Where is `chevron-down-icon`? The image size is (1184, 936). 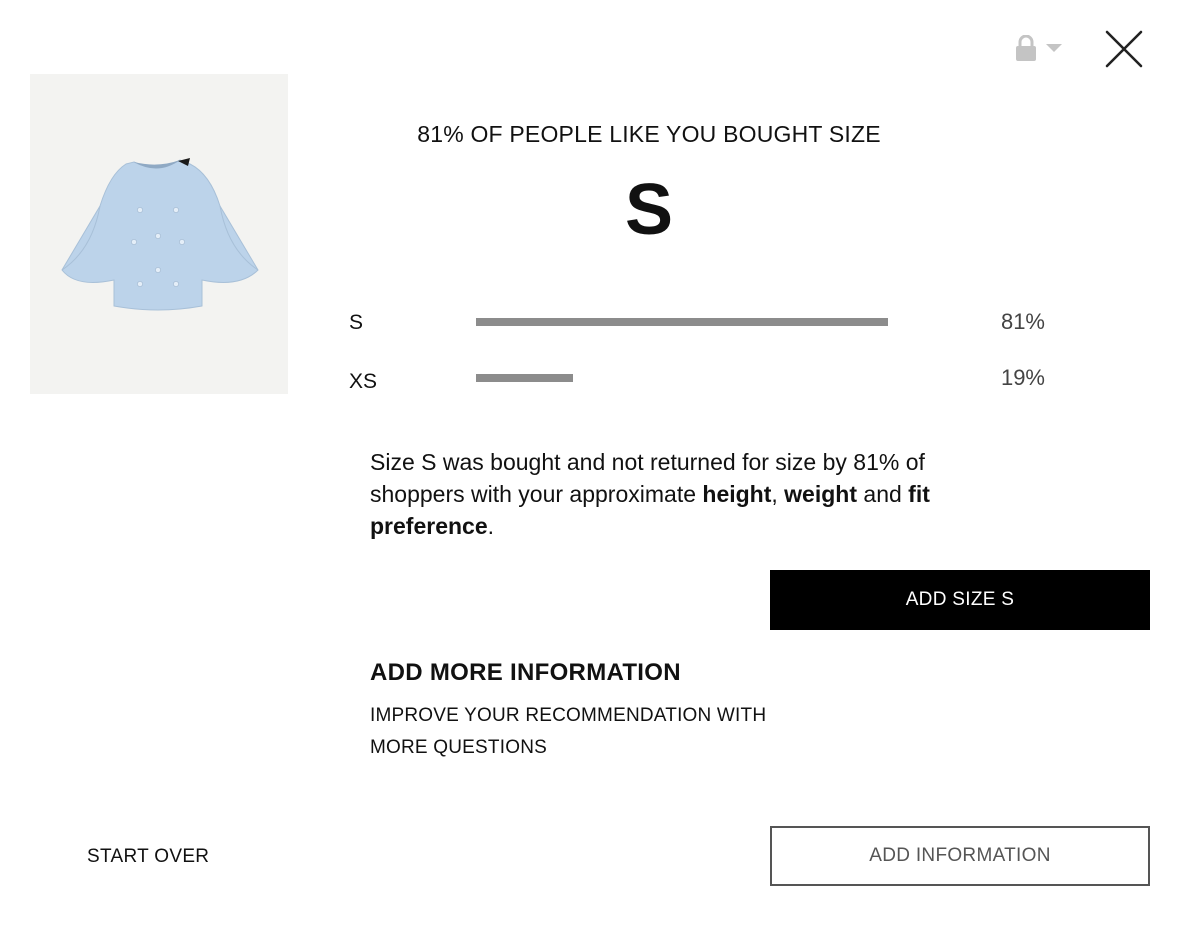
chevron-down-icon is located at coordinates (1054, 48).